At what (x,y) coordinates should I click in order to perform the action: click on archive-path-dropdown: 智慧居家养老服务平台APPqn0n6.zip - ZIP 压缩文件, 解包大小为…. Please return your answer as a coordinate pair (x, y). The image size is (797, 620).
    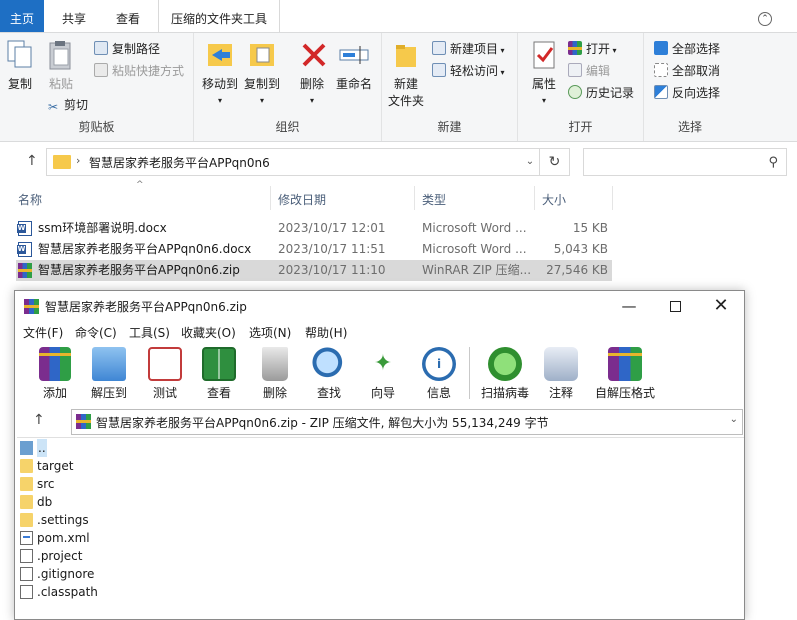
    Looking at the image, I should click on (407, 422).